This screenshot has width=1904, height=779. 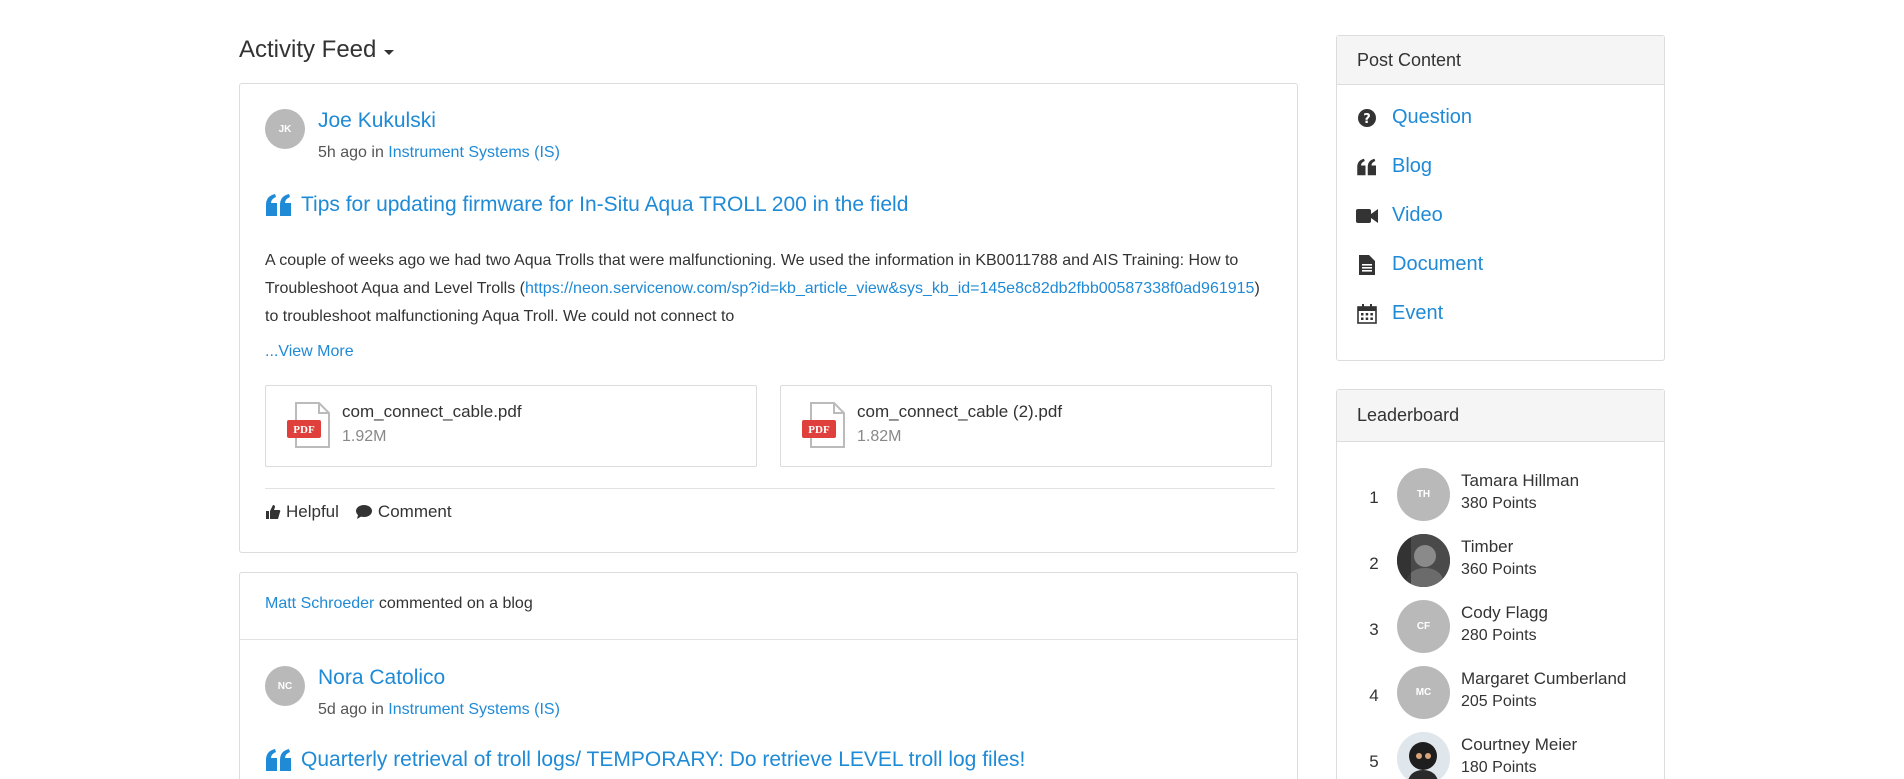 I want to click on leaderboard-rank: 5, so click(x=1374, y=761).